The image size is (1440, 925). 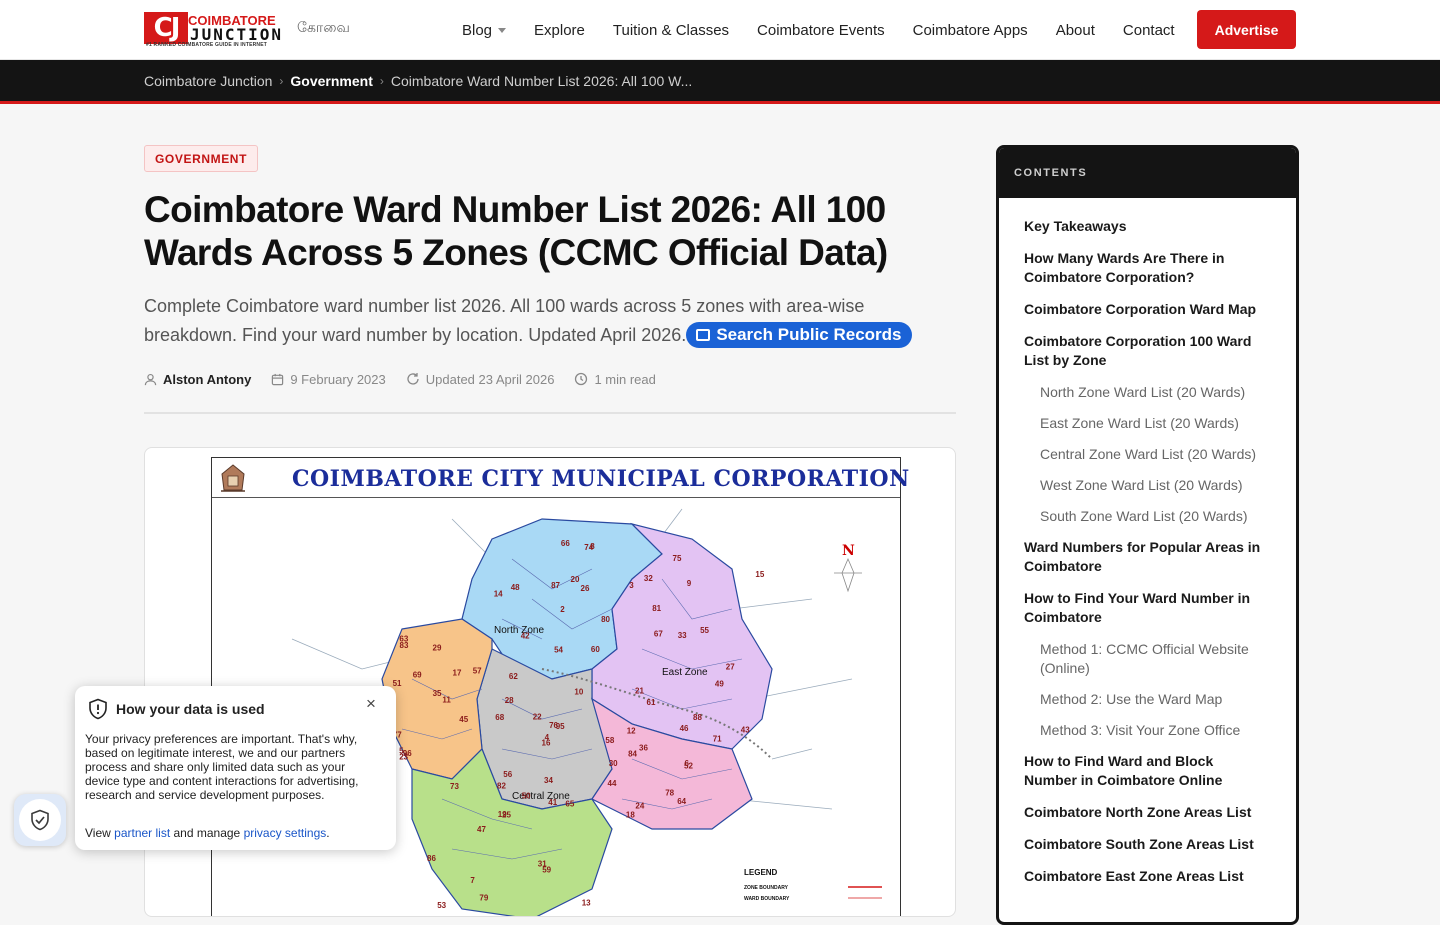 I want to click on toc-subitem: Method 1: CCMC Official Website (Online), so click(x=1152, y=659).